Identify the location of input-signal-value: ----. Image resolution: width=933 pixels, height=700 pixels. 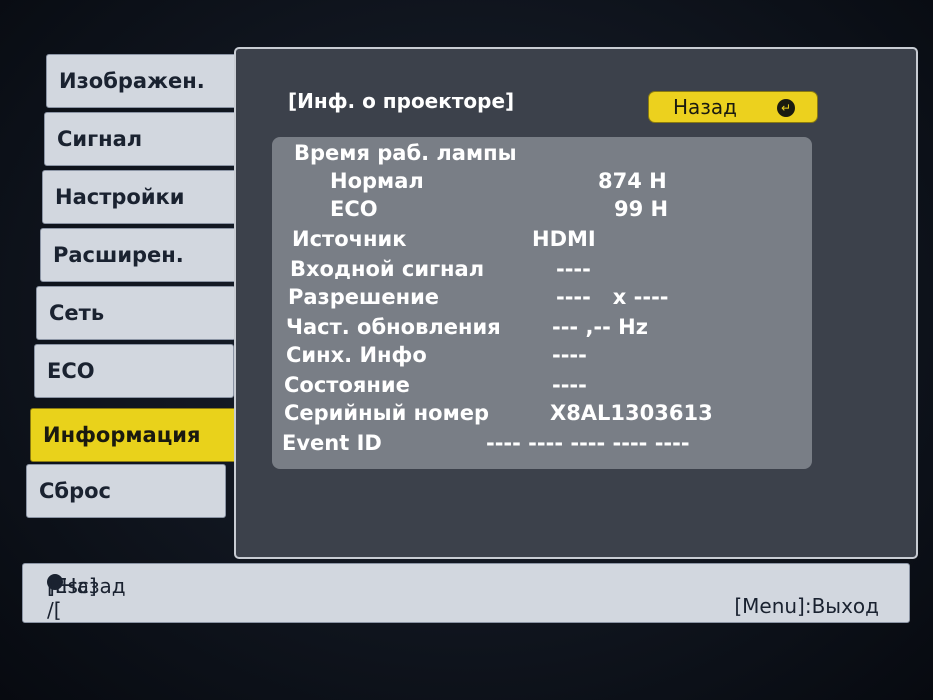
(573, 269).